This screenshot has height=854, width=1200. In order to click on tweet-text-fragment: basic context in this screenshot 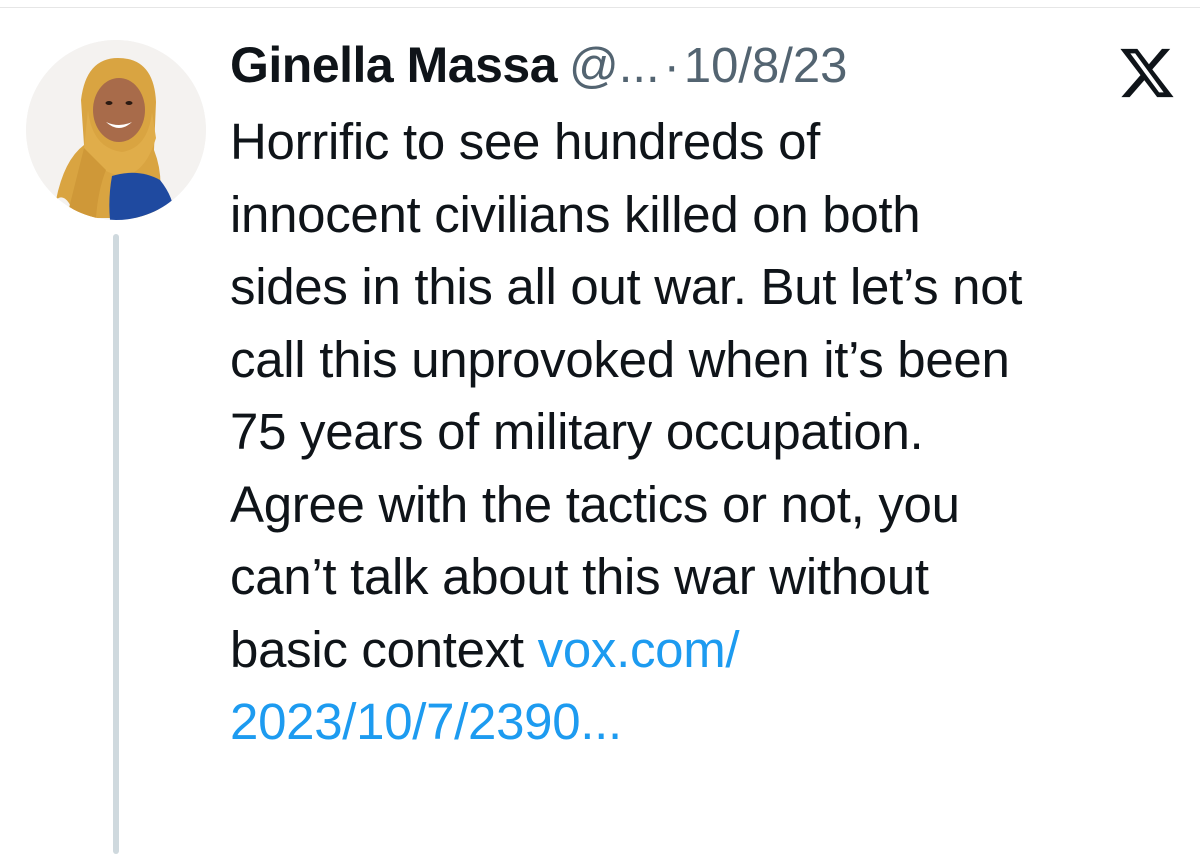, I will do `click(384, 649)`.